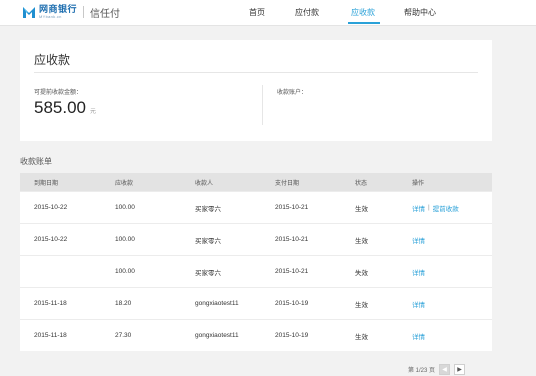 The image size is (536, 376). I want to click on next-page-button: ▶, so click(460, 369).